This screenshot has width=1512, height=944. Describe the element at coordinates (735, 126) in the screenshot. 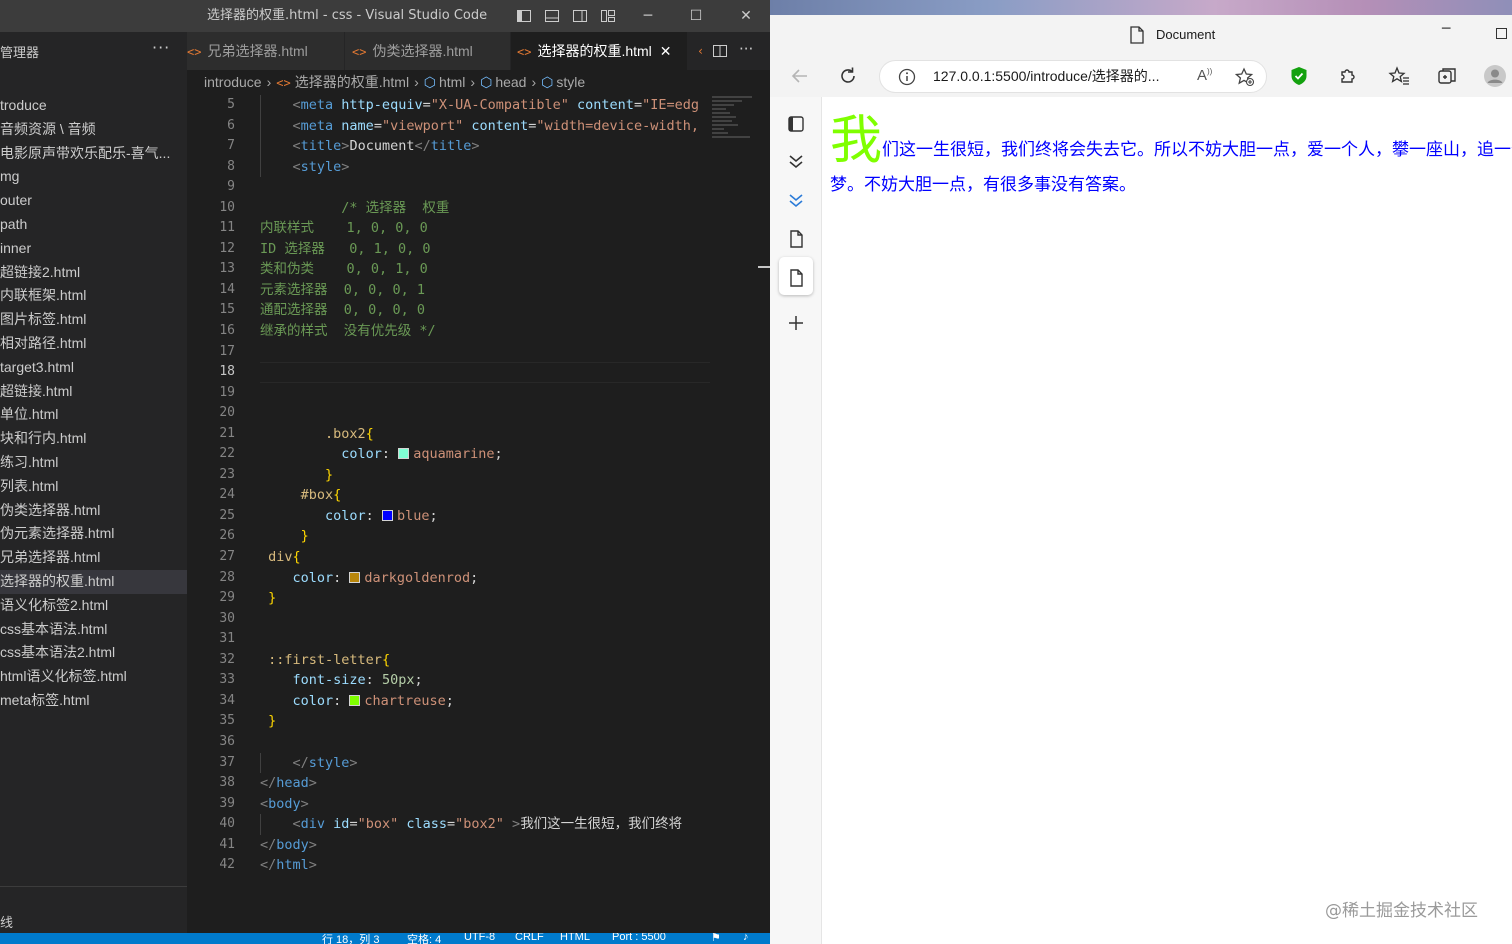

I see `minimap` at that location.